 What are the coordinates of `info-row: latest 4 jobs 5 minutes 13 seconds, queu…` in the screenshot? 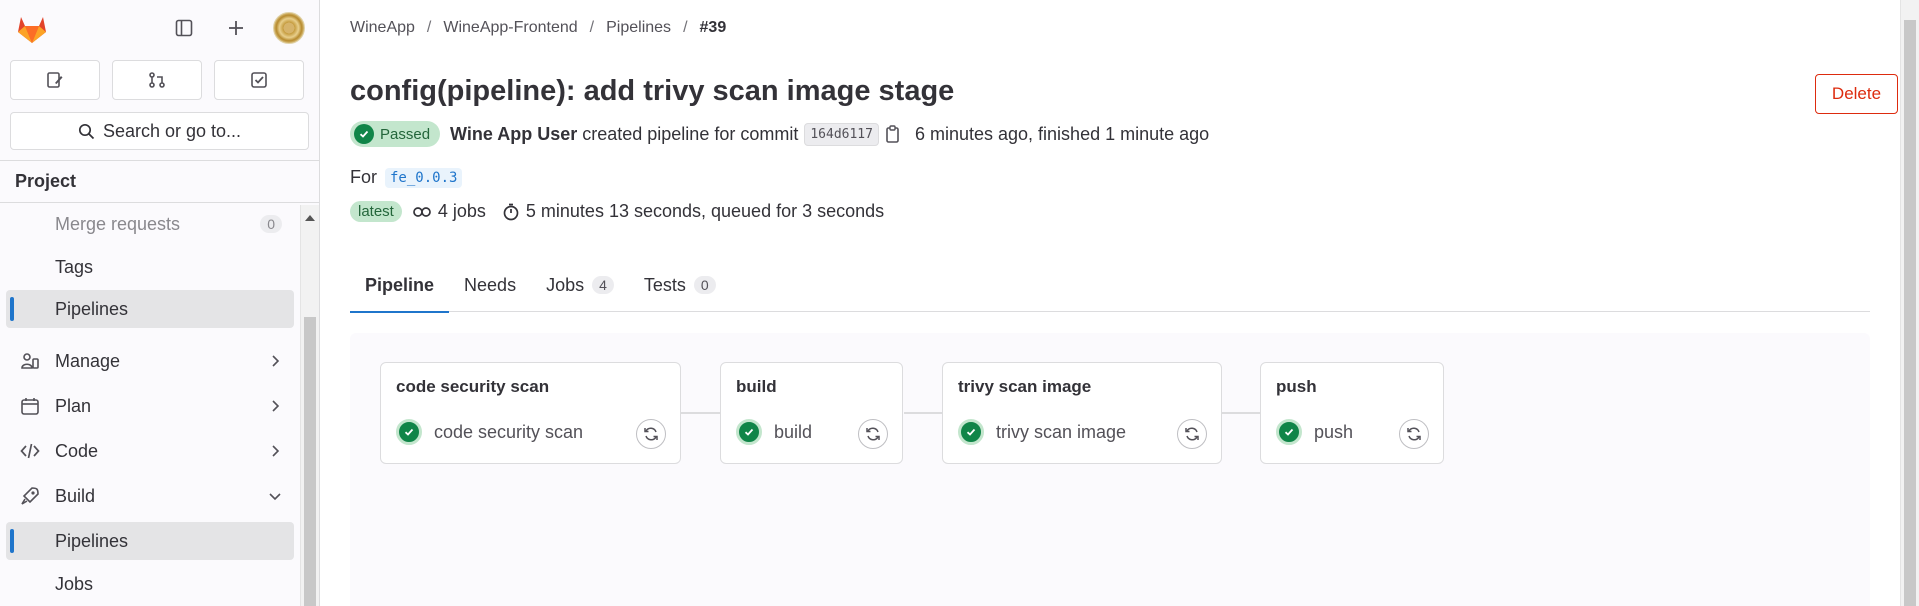 It's located at (617, 211).